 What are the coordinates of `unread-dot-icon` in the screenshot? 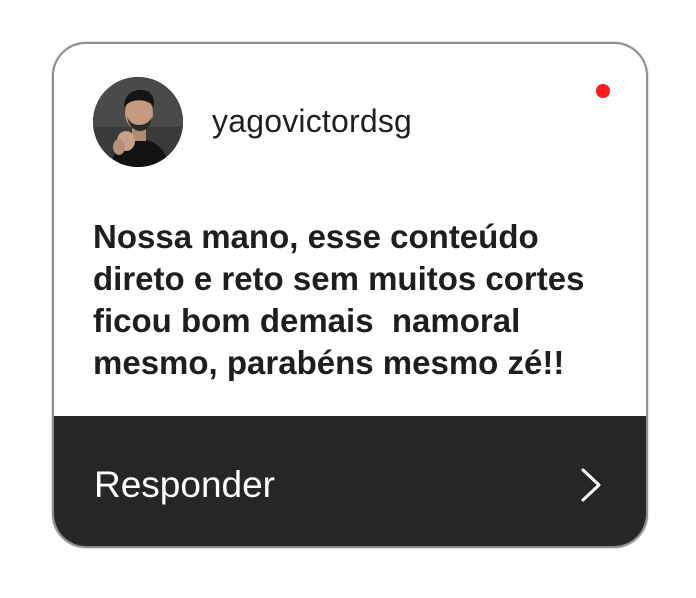 It's located at (603, 91).